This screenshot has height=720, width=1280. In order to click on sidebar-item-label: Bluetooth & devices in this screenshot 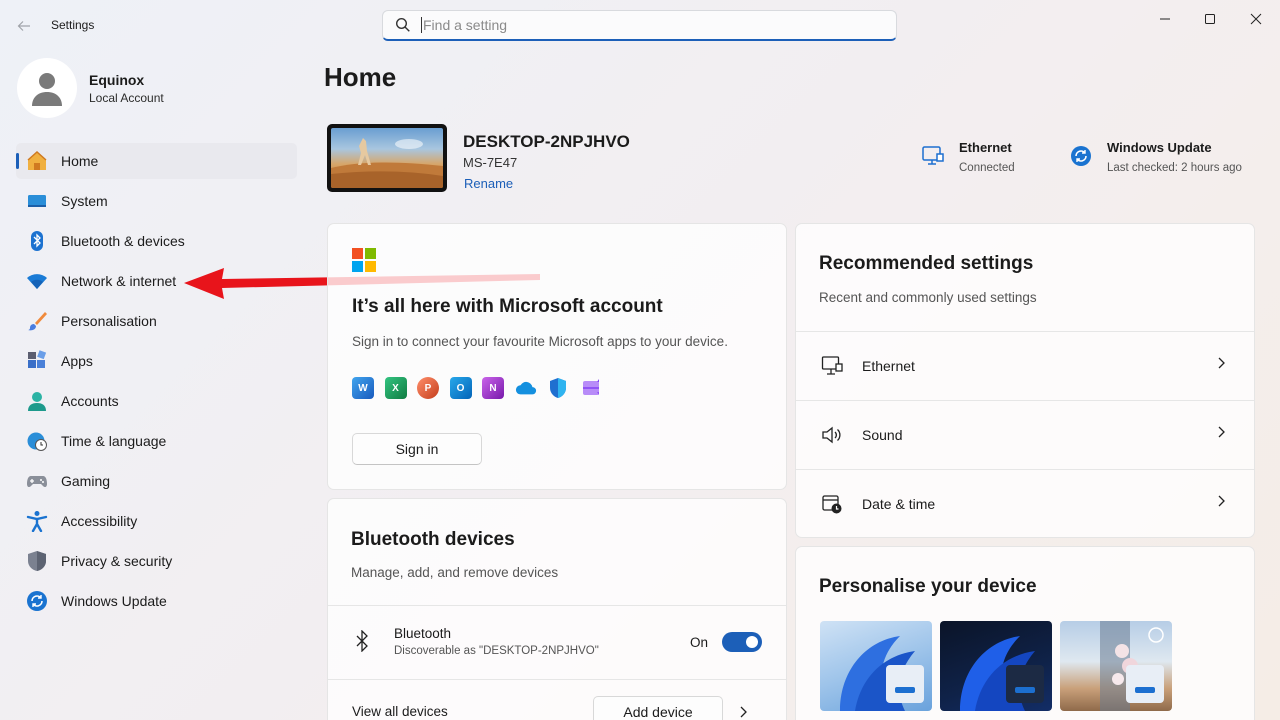, I will do `click(123, 241)`.